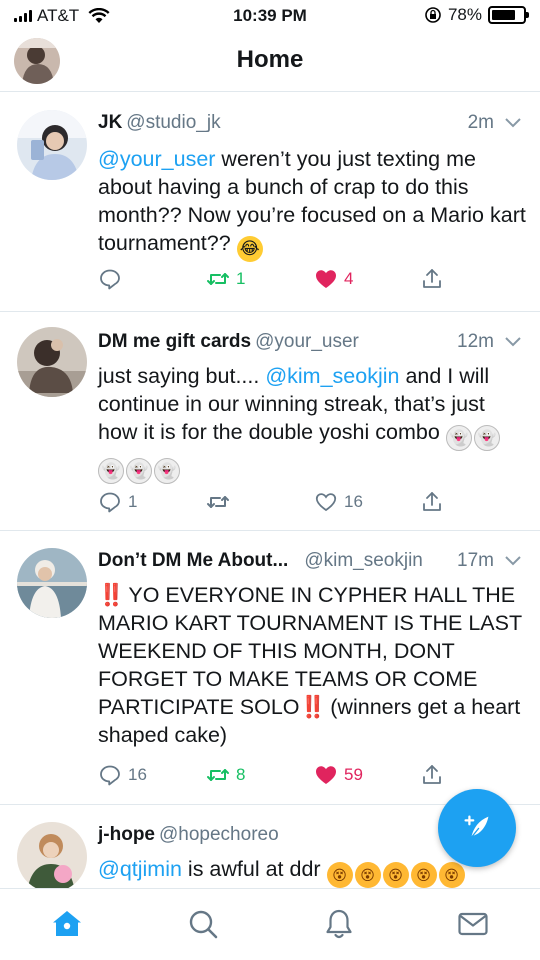 This screenshot has width=540, height=960. Describe the element at coordinates (480, 122) in the screenshot. I see `tweet-timestamp: 2m` at that location.